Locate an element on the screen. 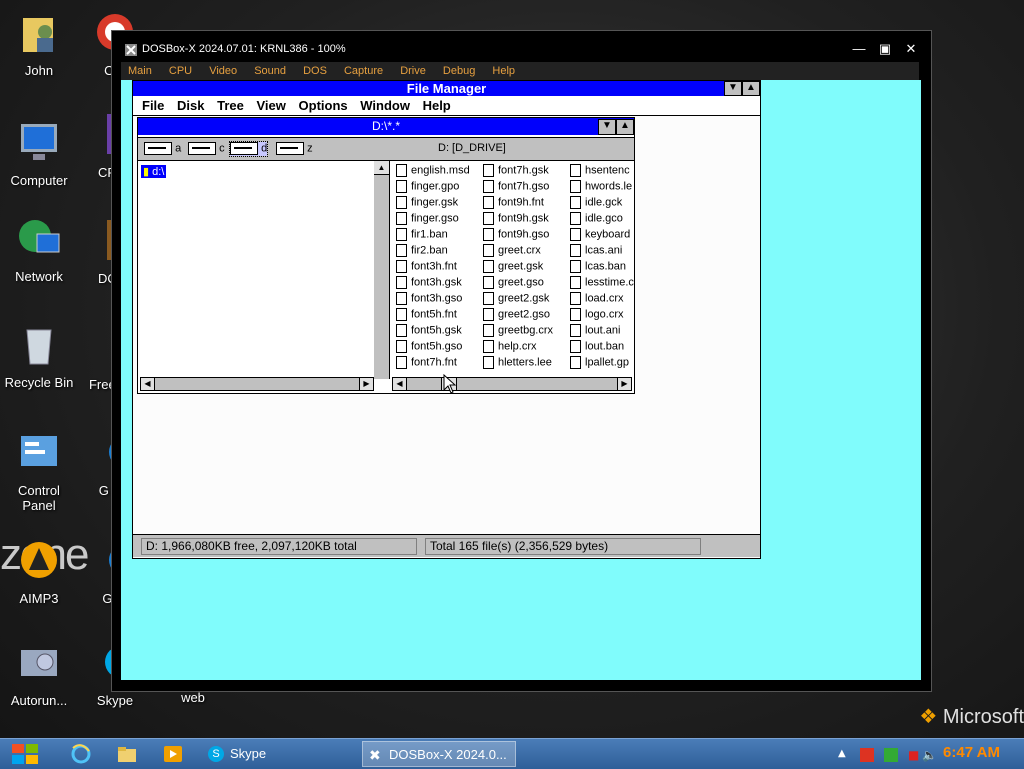 This screenshot has width=1024, height=769. file-item: font5h.gso is located at coordinates (439, 348).